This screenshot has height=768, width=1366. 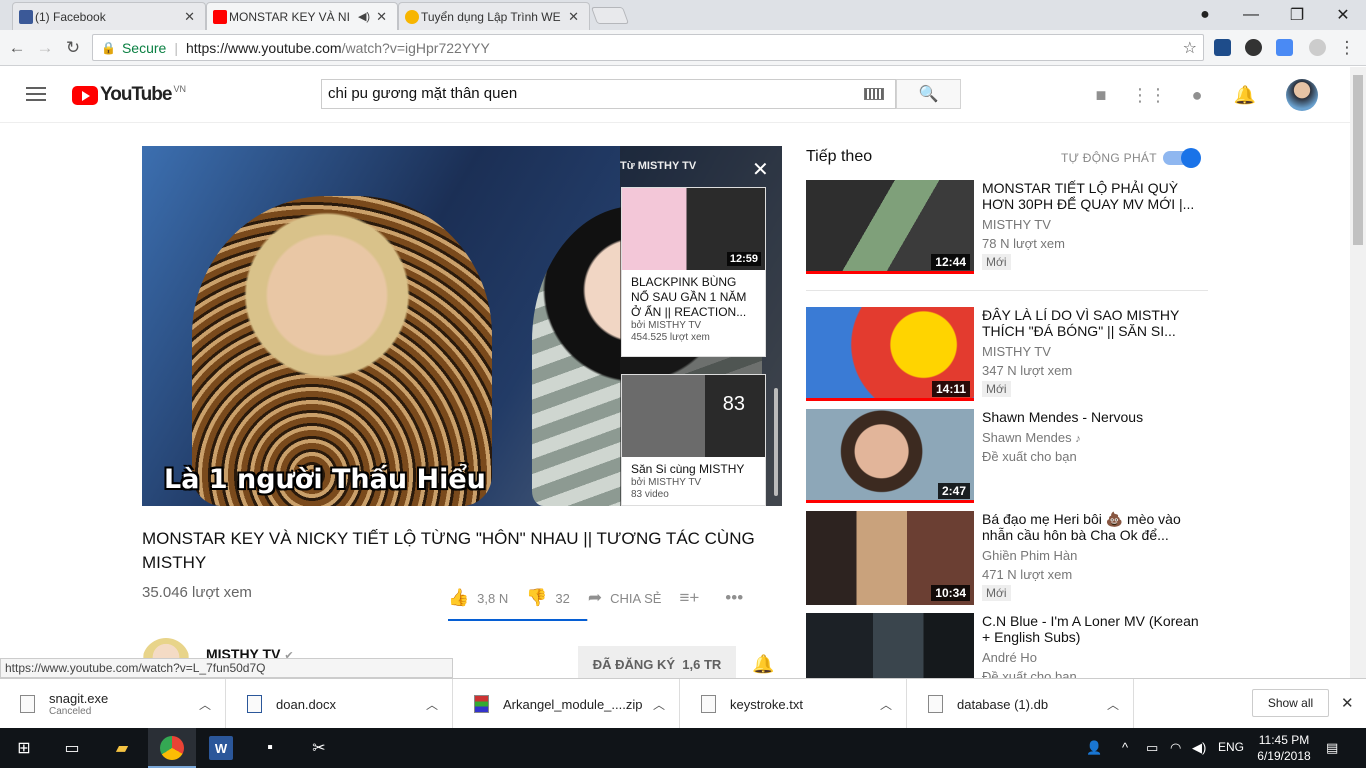 I want to click on country-code: VN, so click(x=179, y=89).